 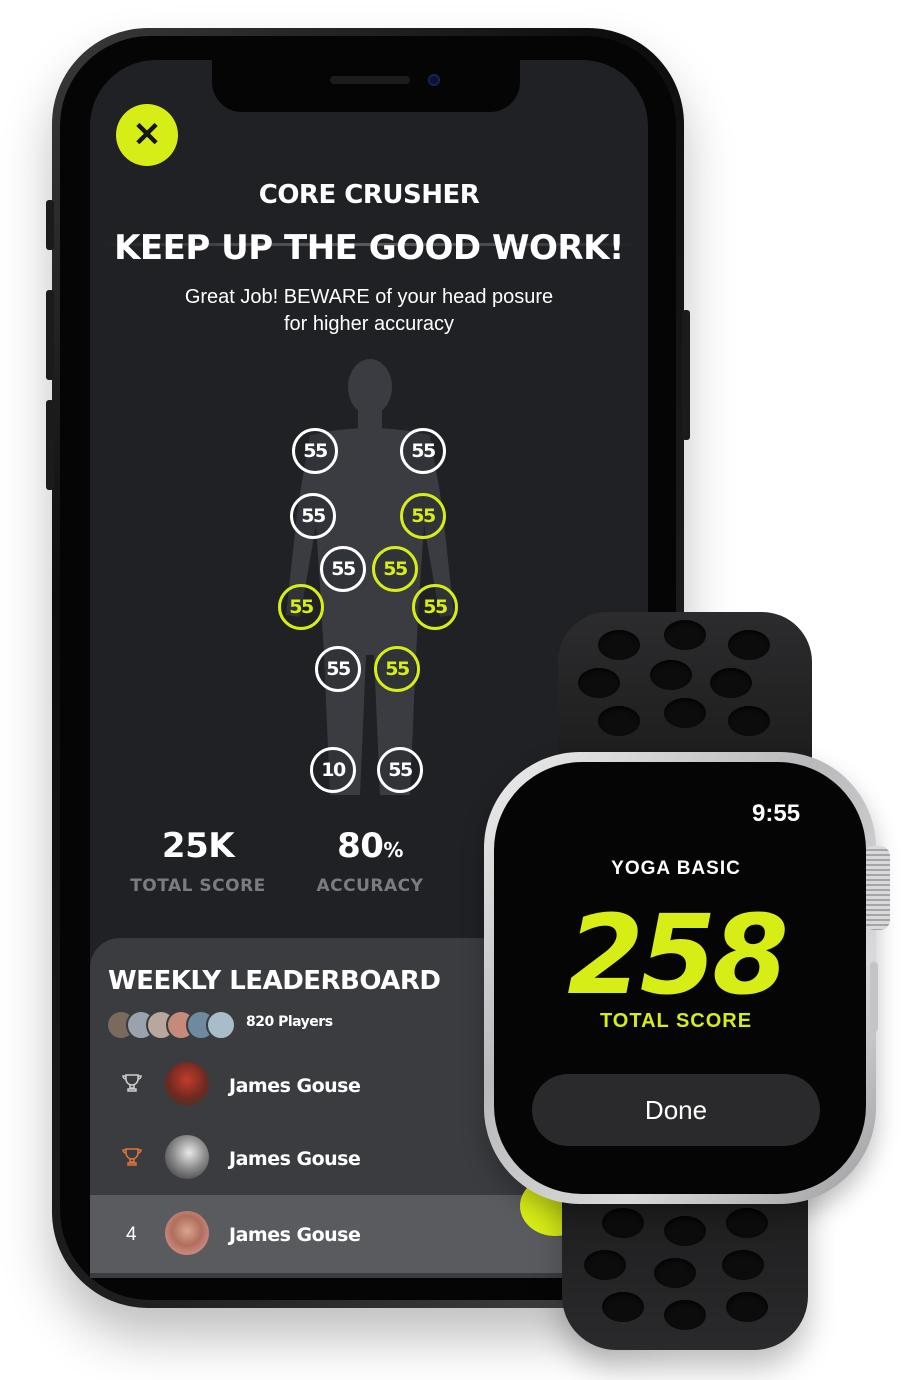 What do you see at coordinates (686, 375) in the screenshot?
I see `power-button` at bounding box center [686, 375].